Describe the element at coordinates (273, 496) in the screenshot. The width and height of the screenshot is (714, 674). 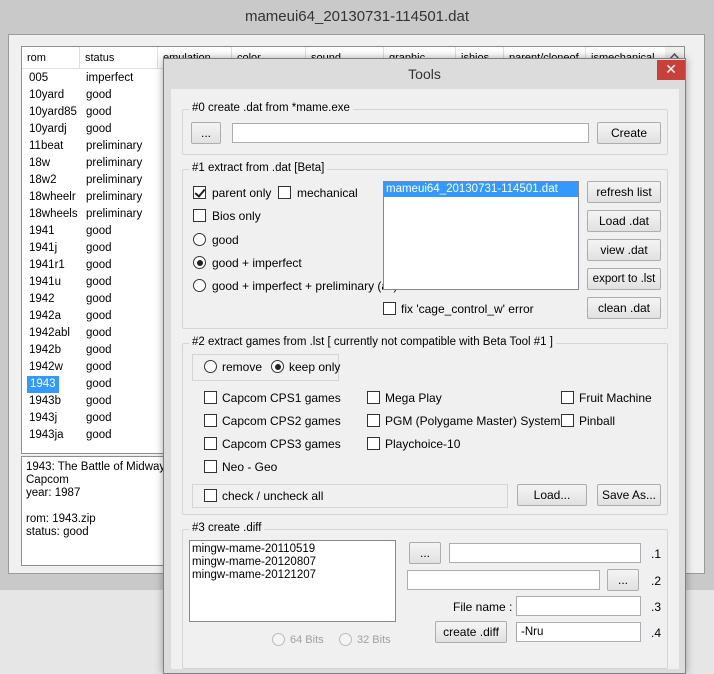
I see `check-all-label: check / uncheck all` at that location.